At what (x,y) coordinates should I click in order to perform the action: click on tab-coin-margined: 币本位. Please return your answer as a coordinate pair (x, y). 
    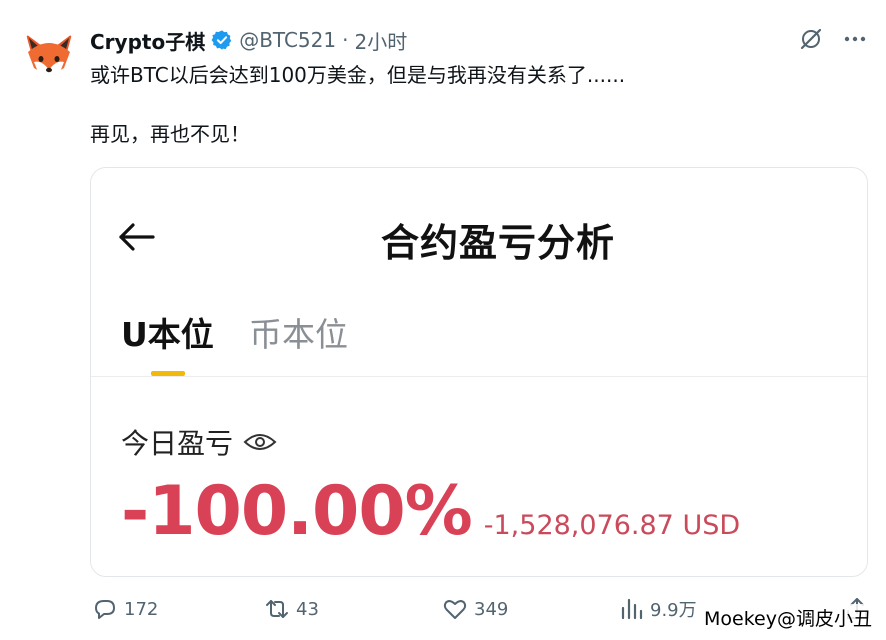
    Looking at the image, I should click on (298, 334).